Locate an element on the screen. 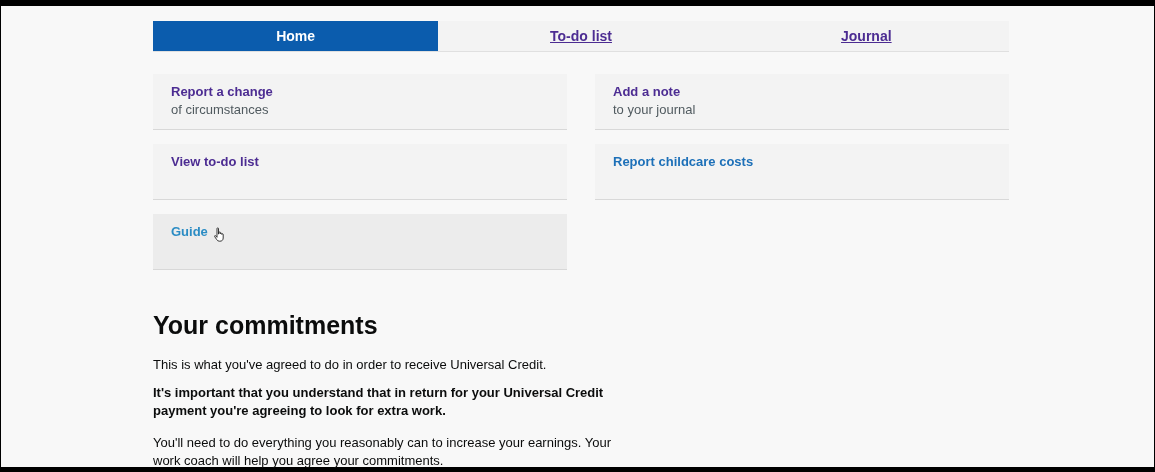 This screenshot has width=1155, height=472. card-subtitle: to your journal is located at coordinates (655, 109).